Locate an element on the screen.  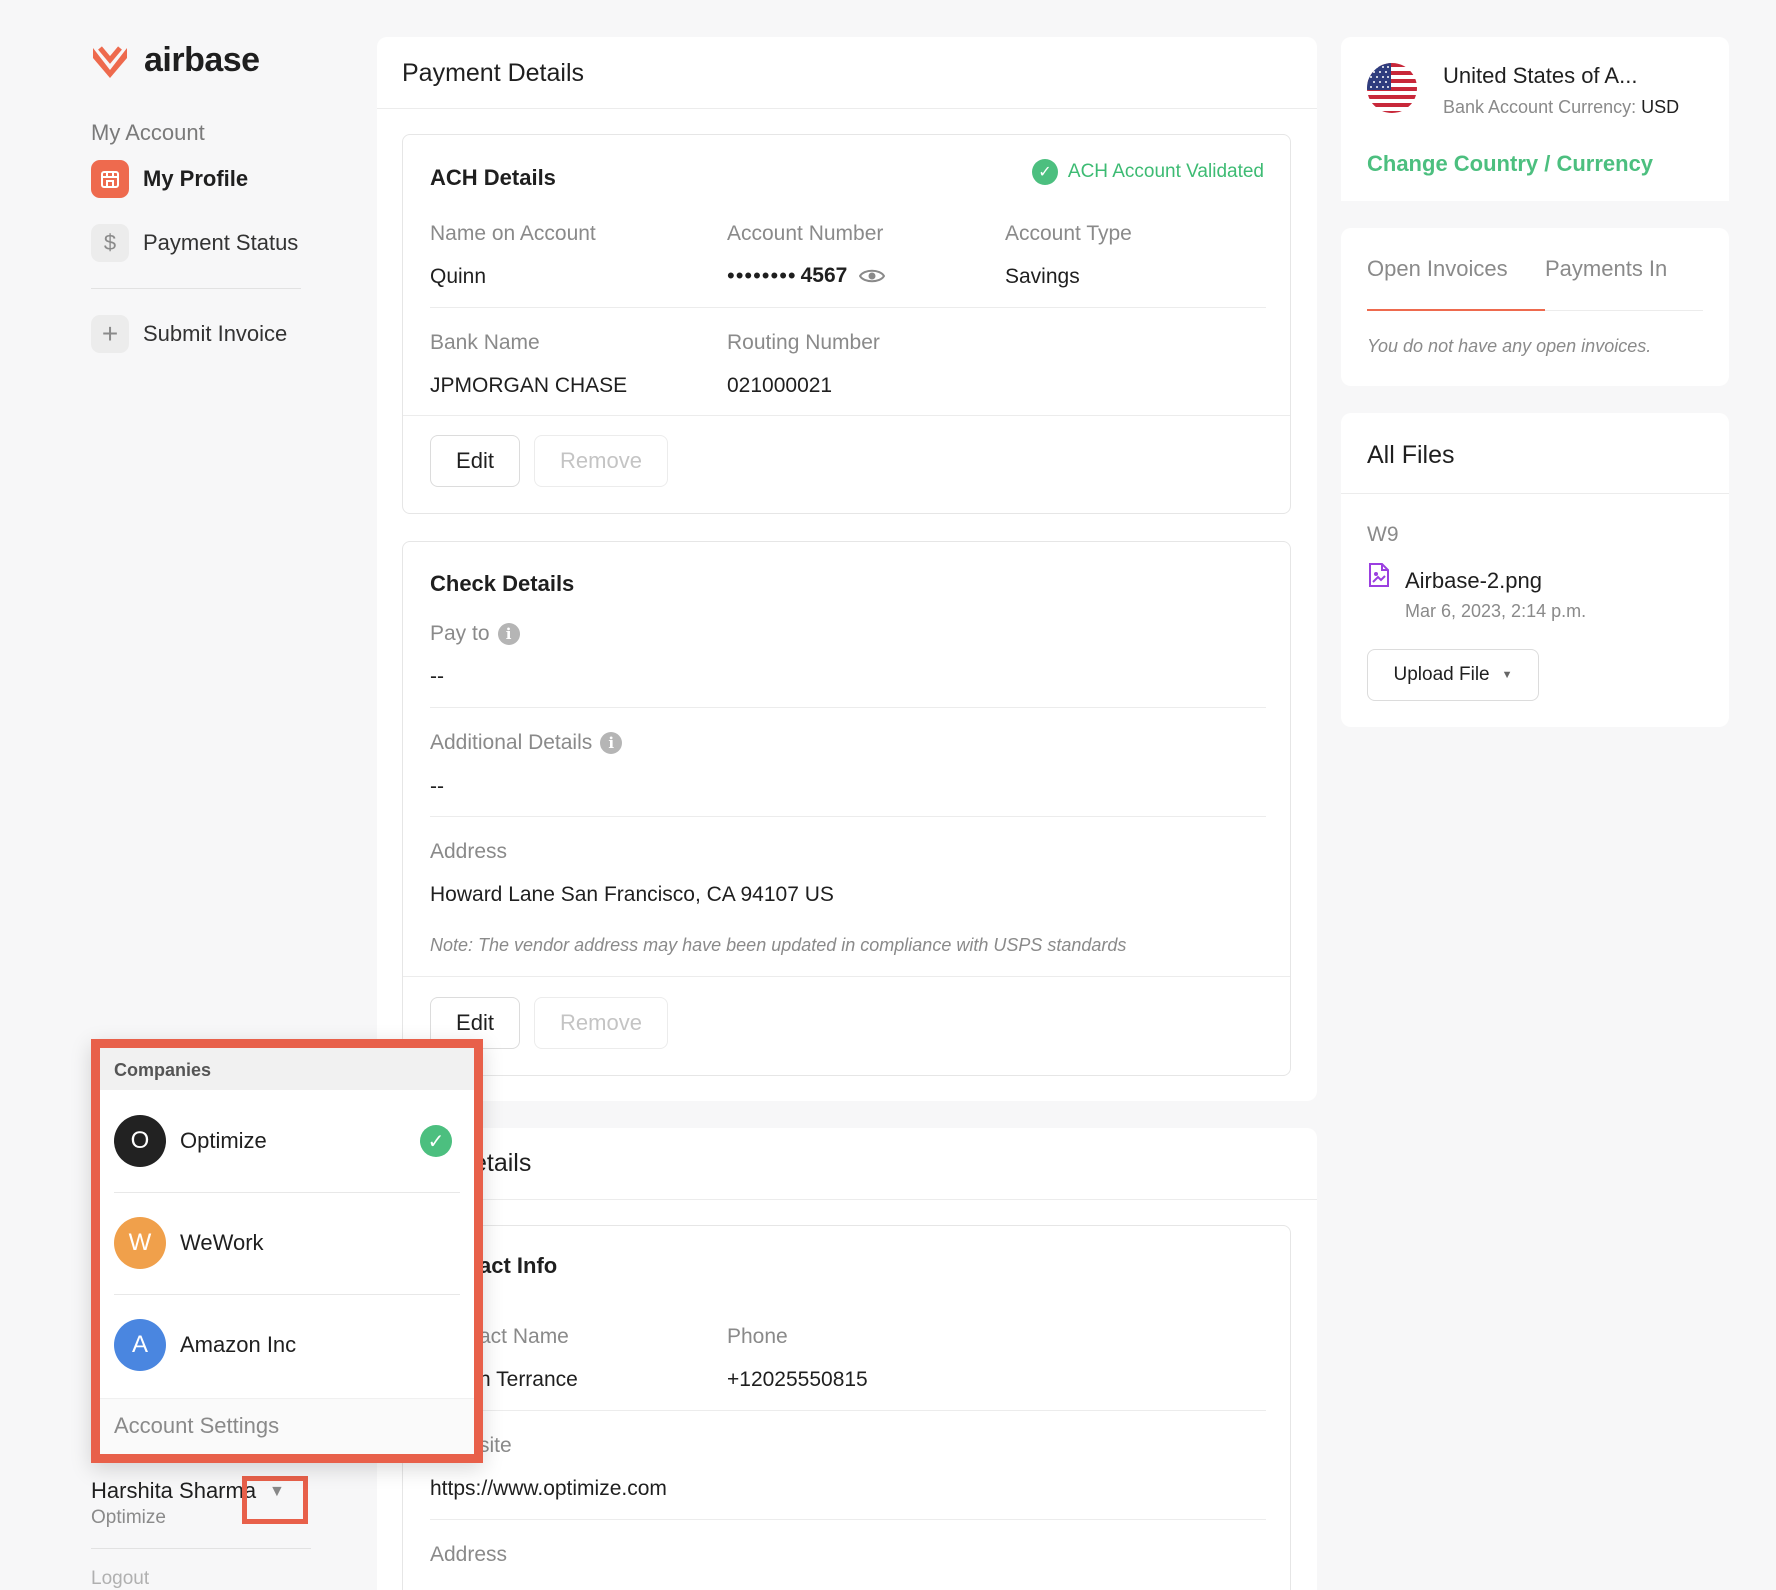
website-value: https://www.optimize.com is located at coordinates (548, 1489).